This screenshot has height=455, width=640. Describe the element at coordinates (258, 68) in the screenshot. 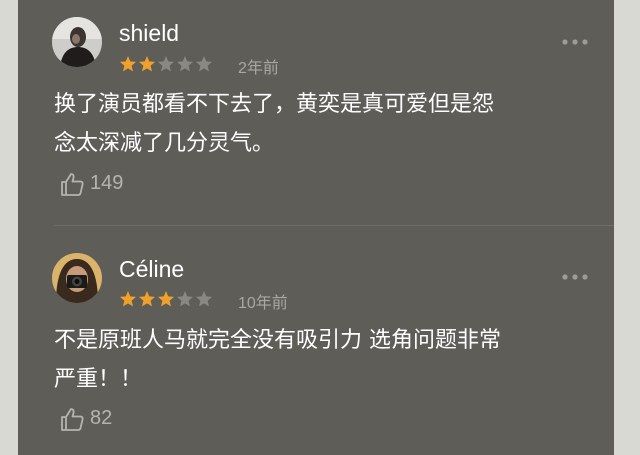

I see `post-time: 2年前` at that location.